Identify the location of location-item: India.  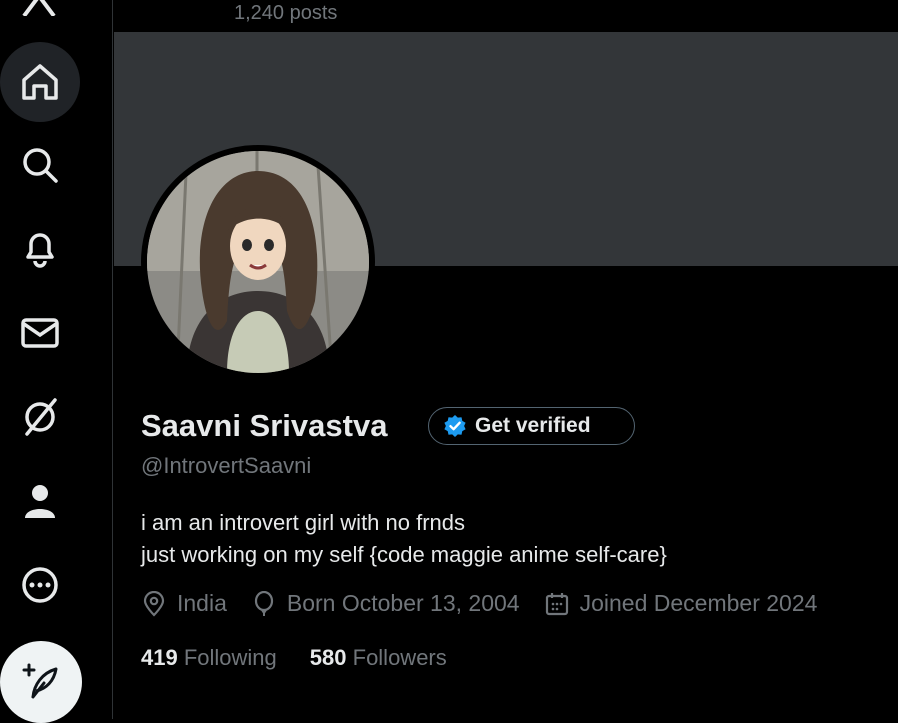
(184, 603).